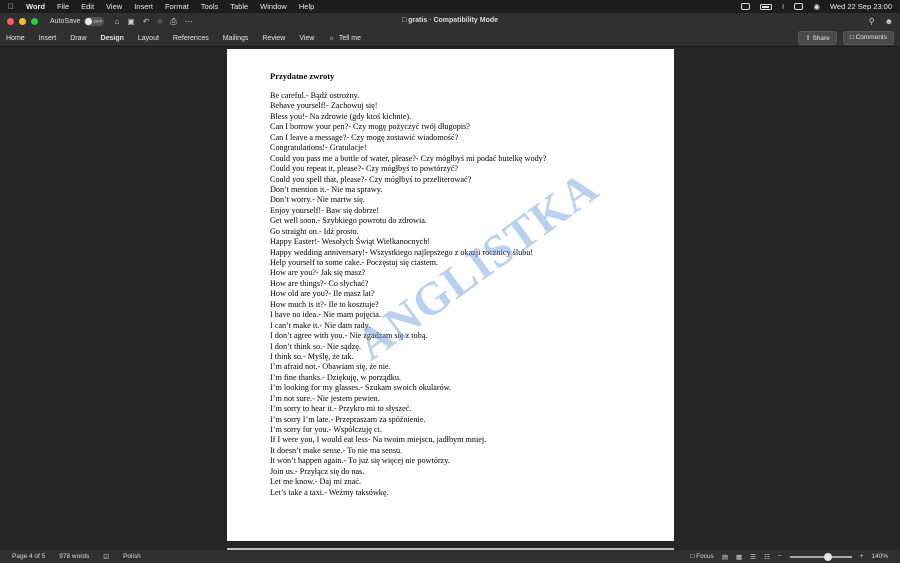  Describe the element at coordinates (872, 21) in the screenshot. I see `search-icon: ⚲` at that location.